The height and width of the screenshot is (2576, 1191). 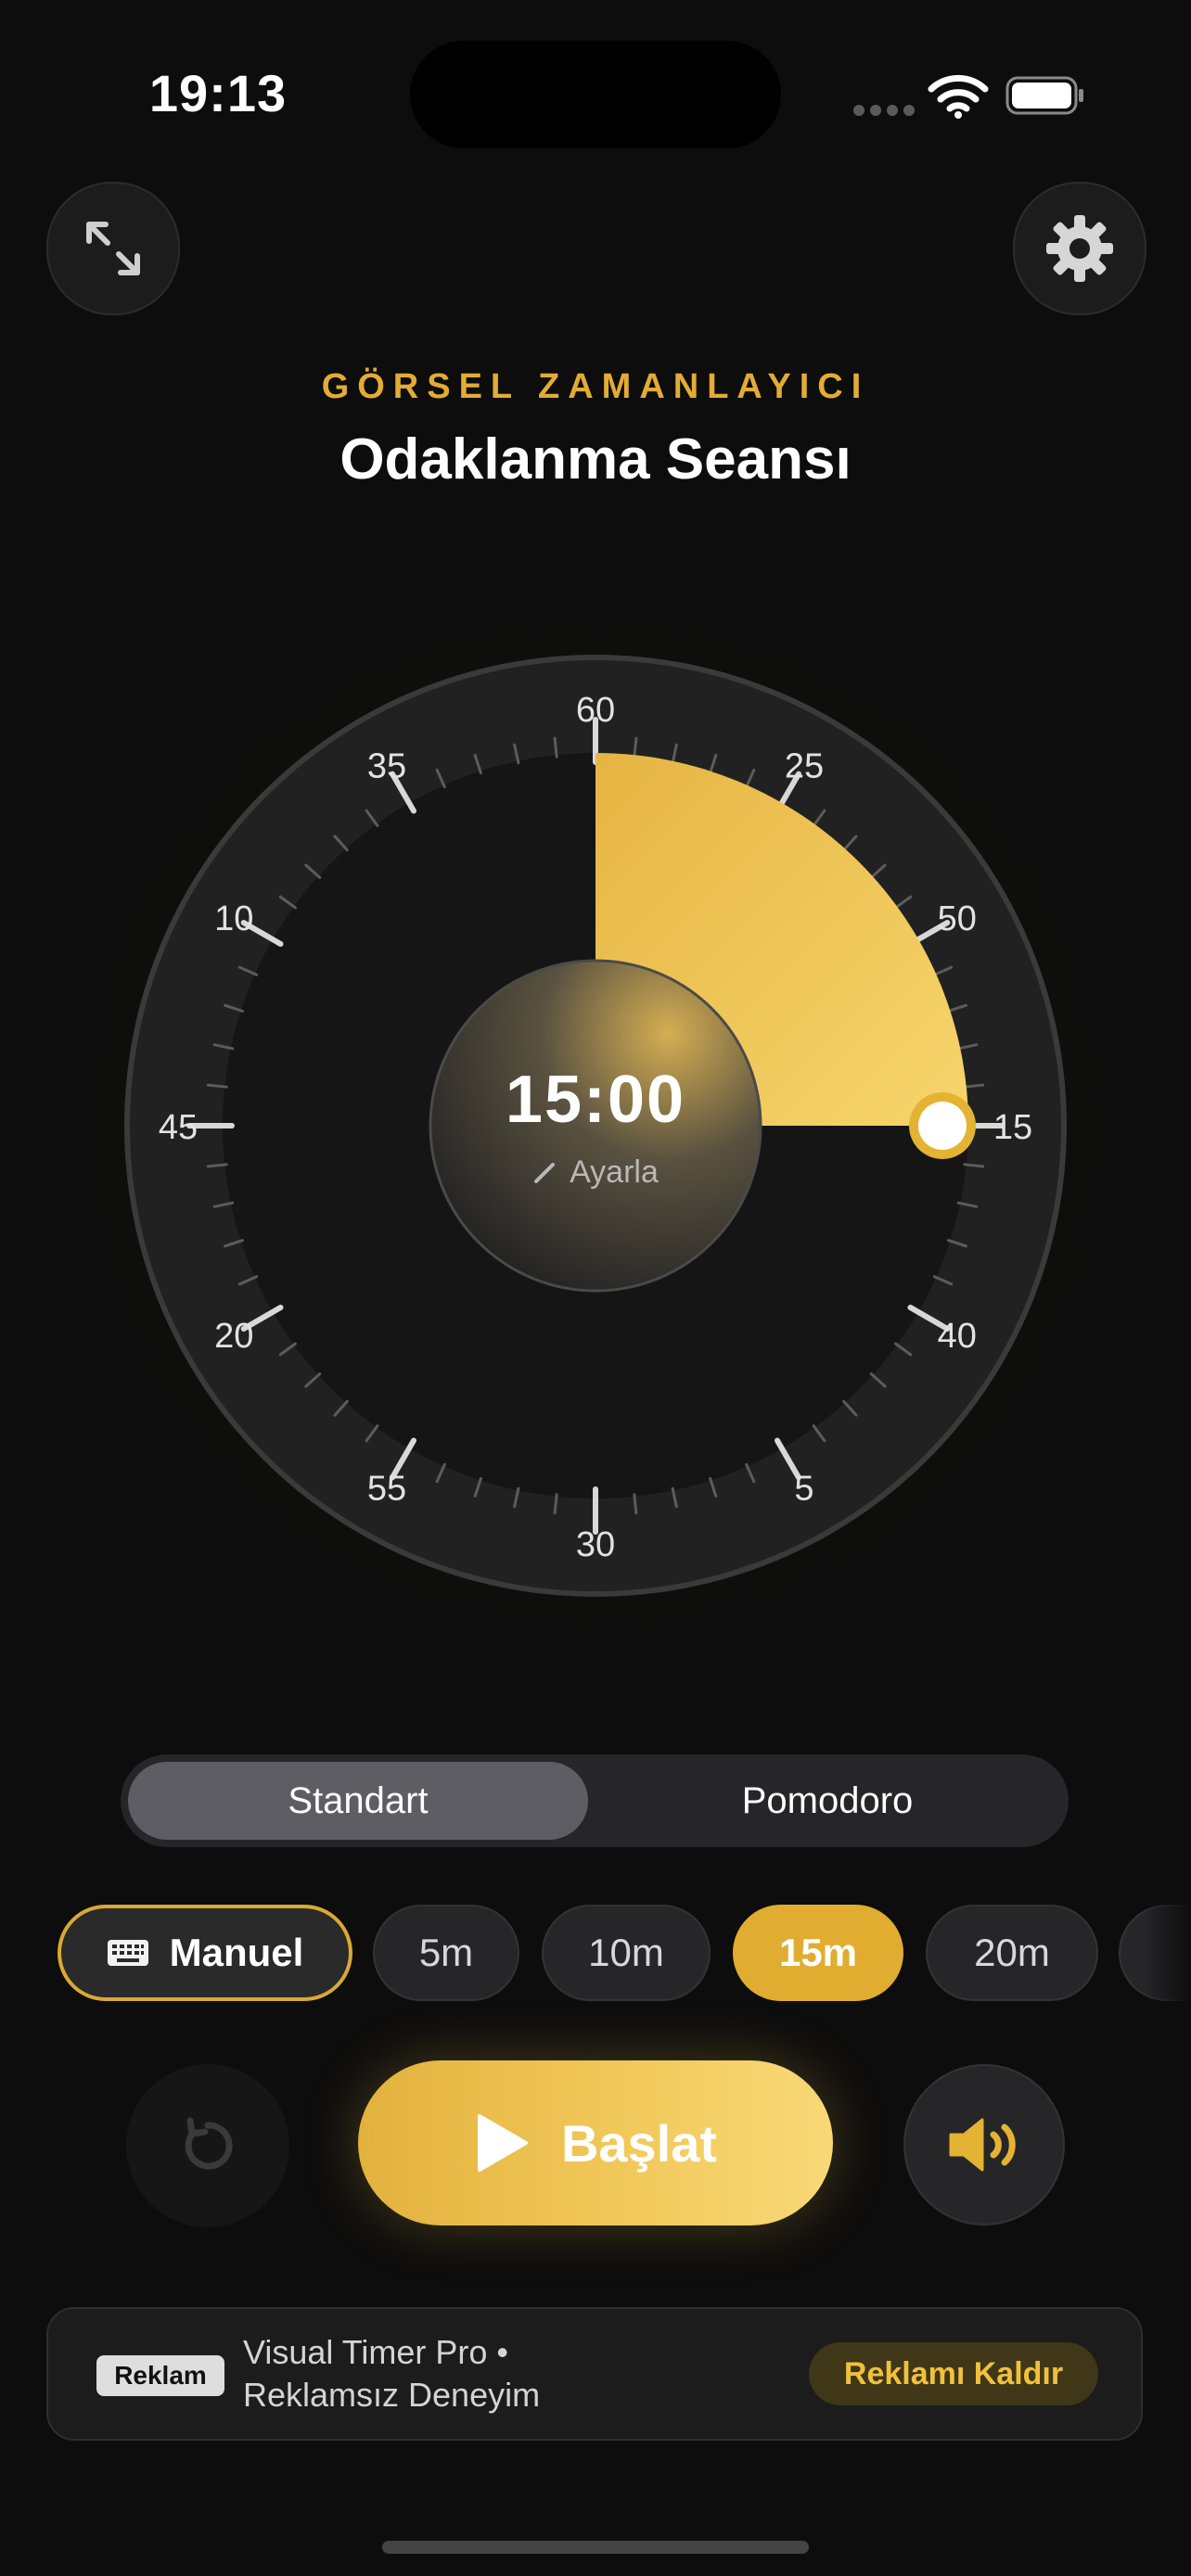 What do you see at coordinates (233, 918) in the screenshot?
I see `dial-label-10: 10` at bounding box center [233, 918].